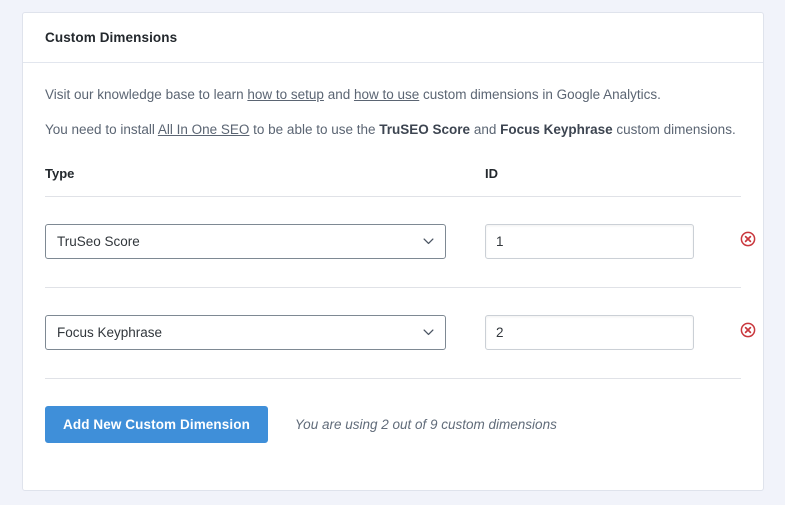  Describe the element at coordinates (386, 94) in the screenshot. I see `how-to-use-link: how to use` at that location.